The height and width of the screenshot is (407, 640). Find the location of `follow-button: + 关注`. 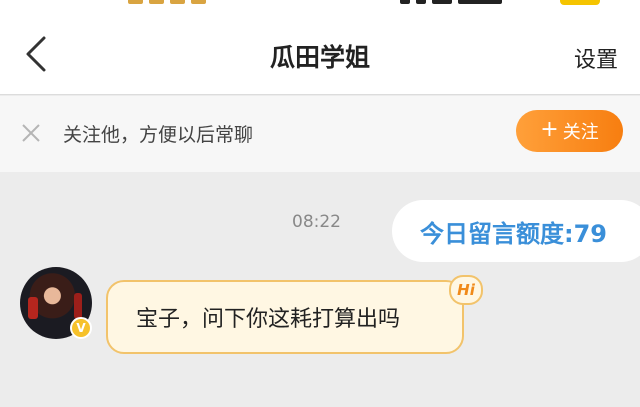

follow-button: + 关注 is located at coordinates (569, 131).